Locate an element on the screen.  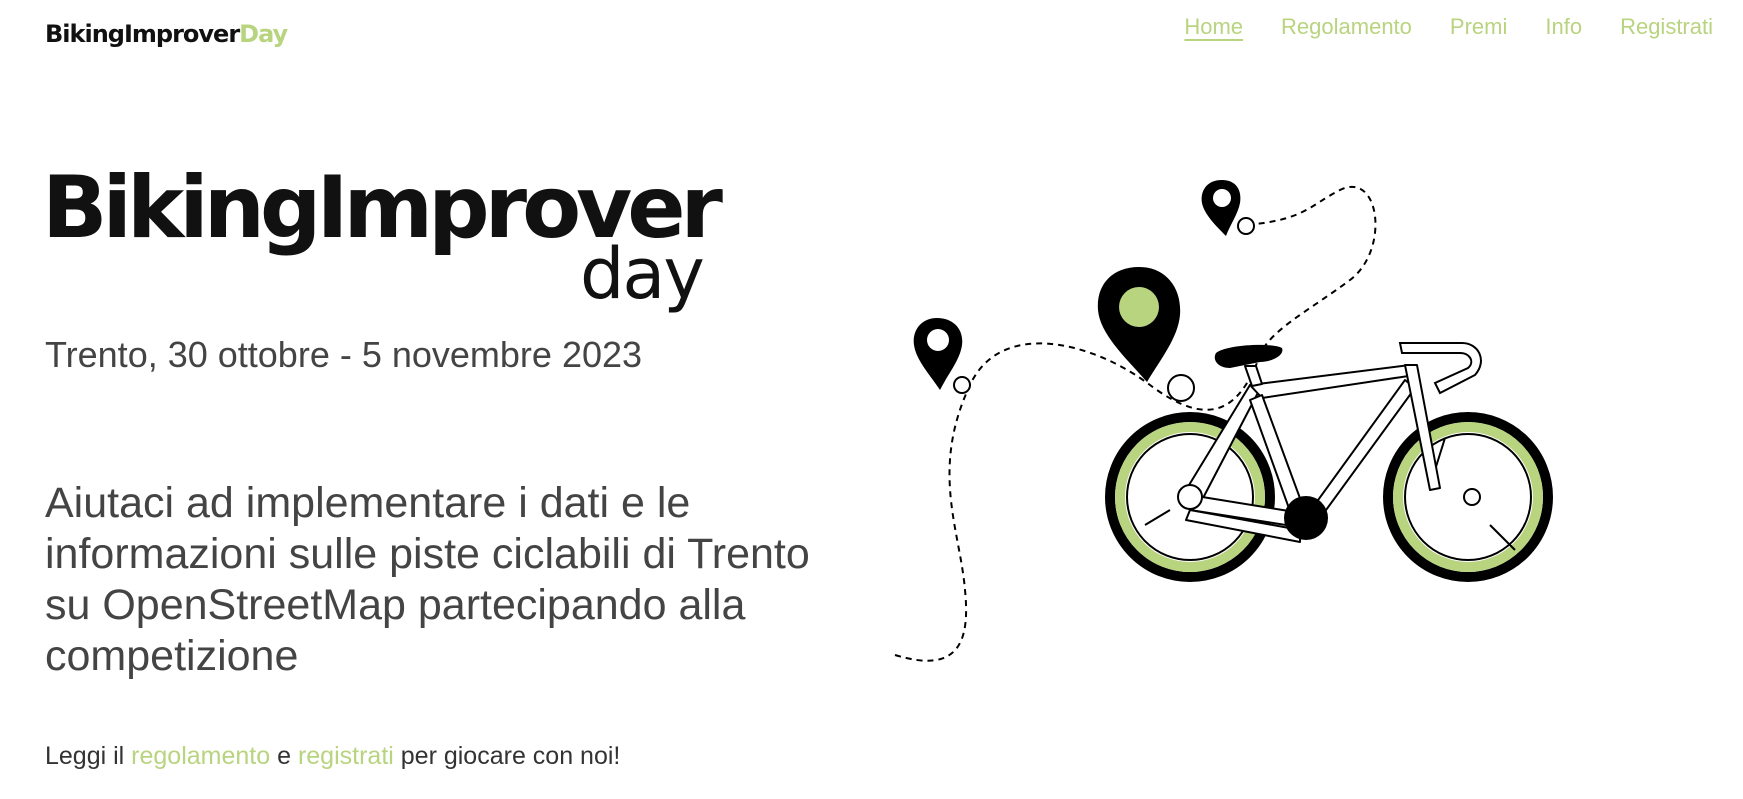
hero-logo: BikingImprover day is located at coordinates (382, 245).